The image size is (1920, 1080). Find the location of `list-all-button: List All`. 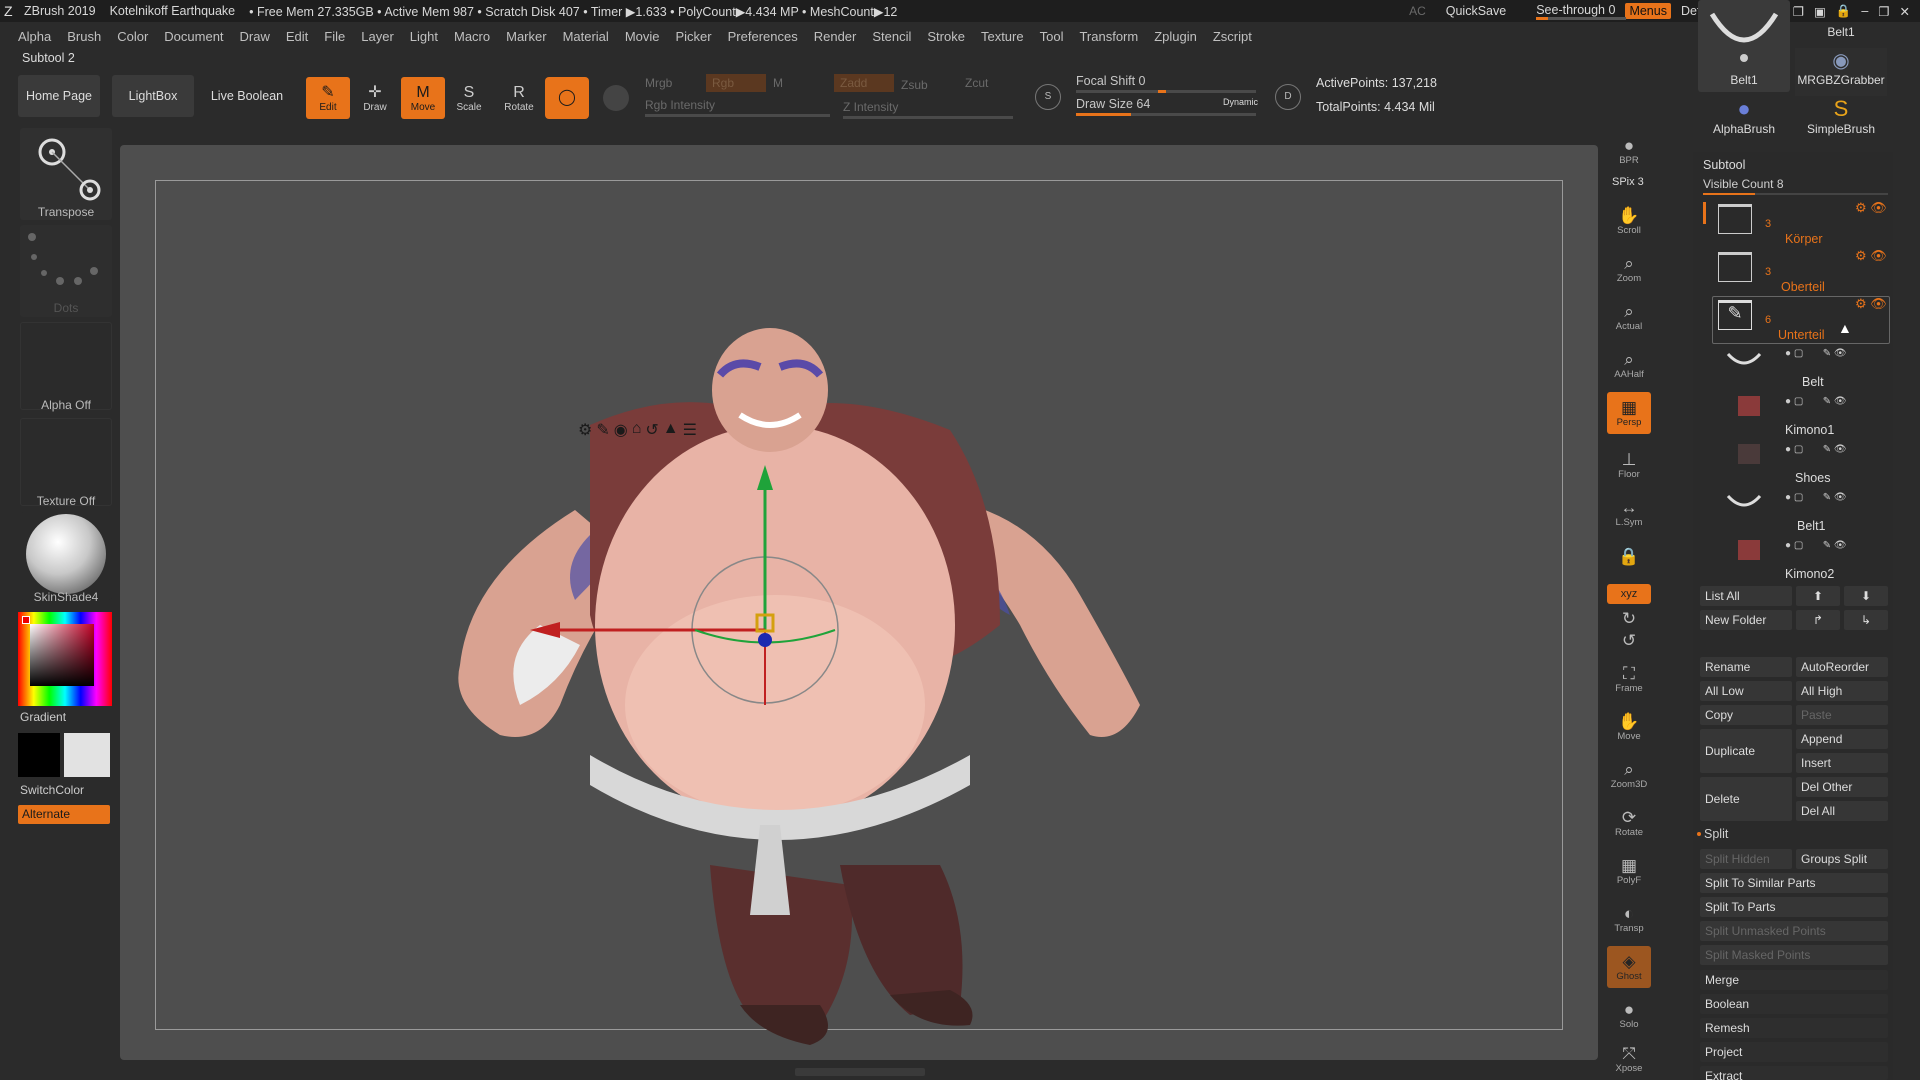

list-all-button: List All is located at coordinates (1746, 596).